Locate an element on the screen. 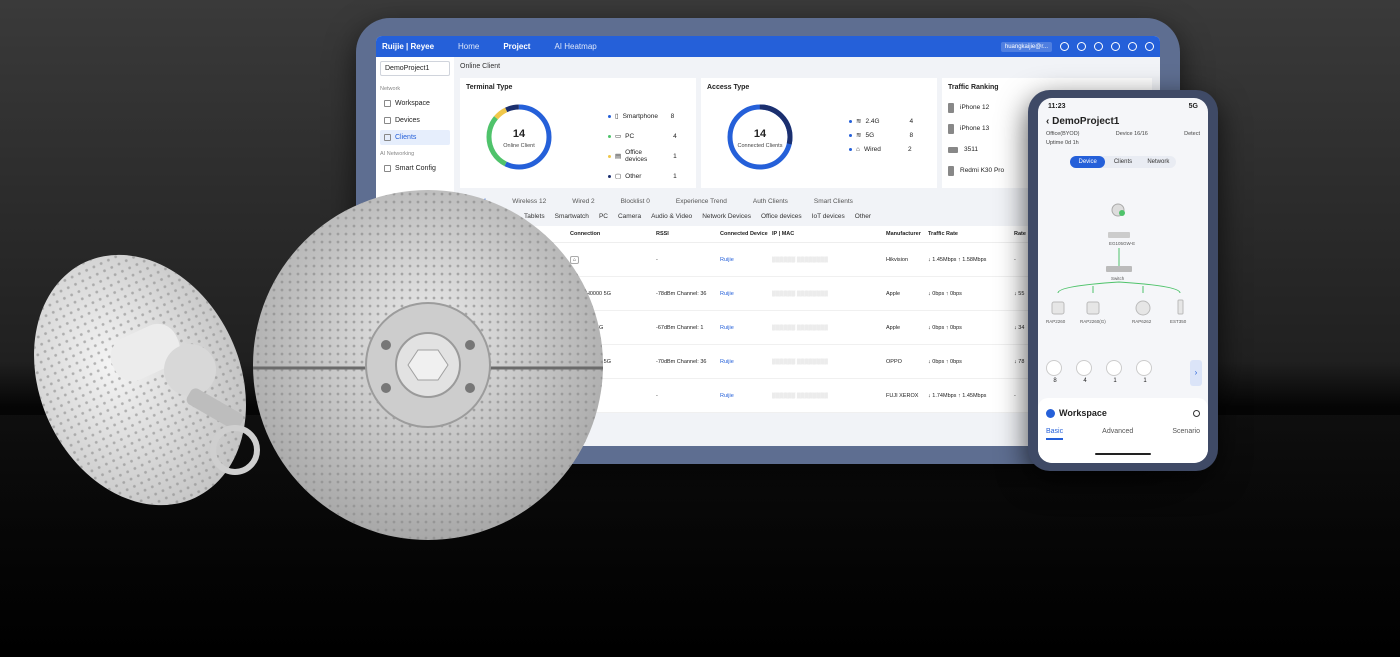  tab-blocklist: Blocklist 0 is located at coordinates (635, 201).